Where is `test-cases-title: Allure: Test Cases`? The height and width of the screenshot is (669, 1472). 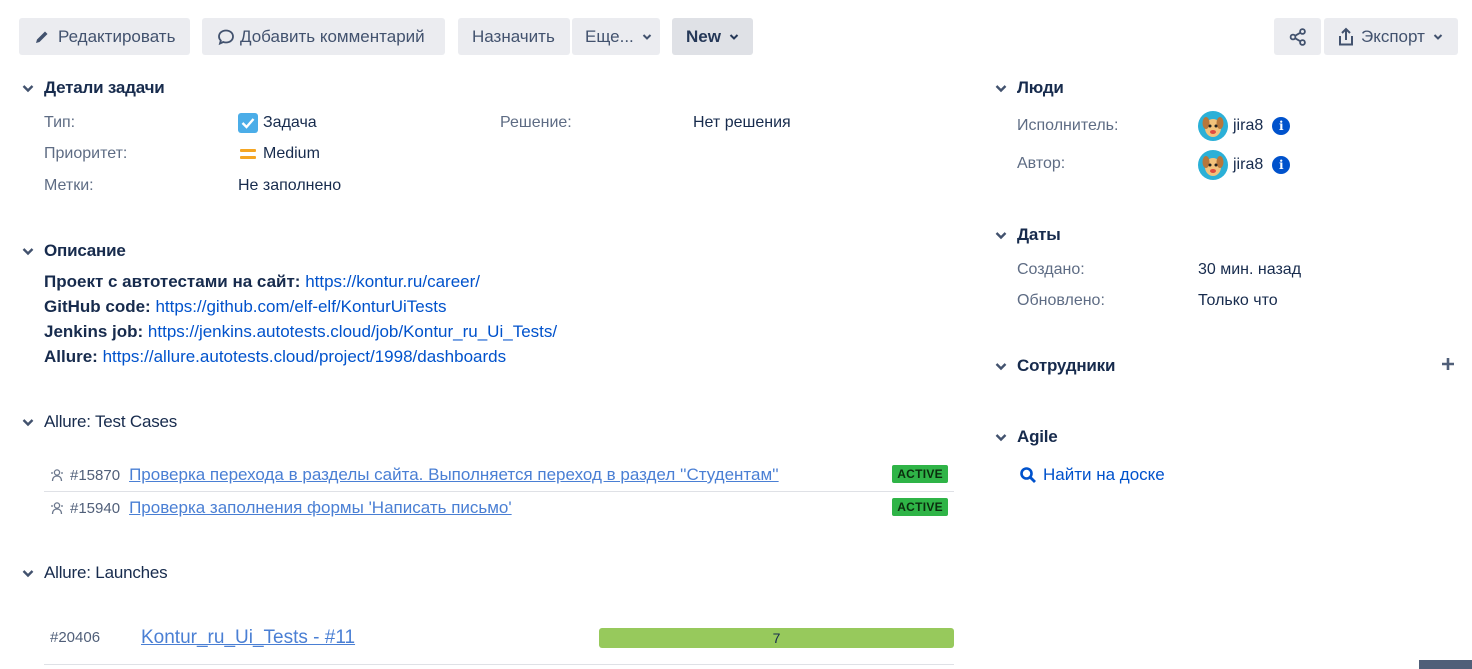 test-cases-title: Allure: Test Cases is located at coordinates (111, 421).